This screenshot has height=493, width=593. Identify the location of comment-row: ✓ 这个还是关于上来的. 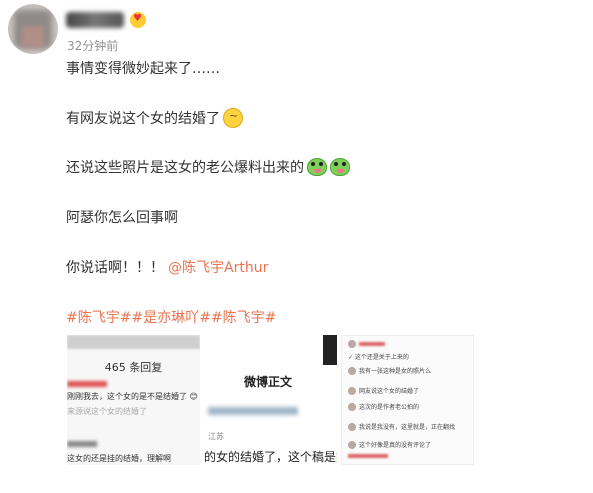
(378, 357).